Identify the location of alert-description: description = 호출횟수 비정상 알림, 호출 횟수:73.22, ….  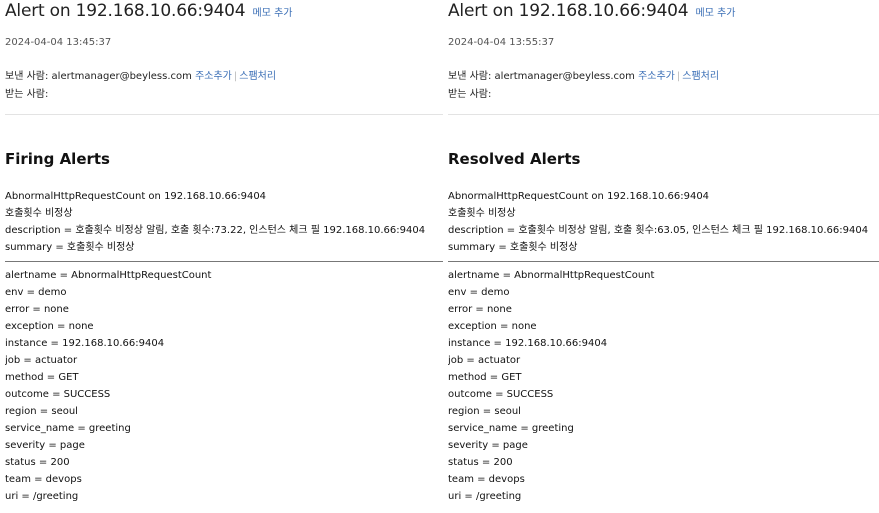
(215, 230).